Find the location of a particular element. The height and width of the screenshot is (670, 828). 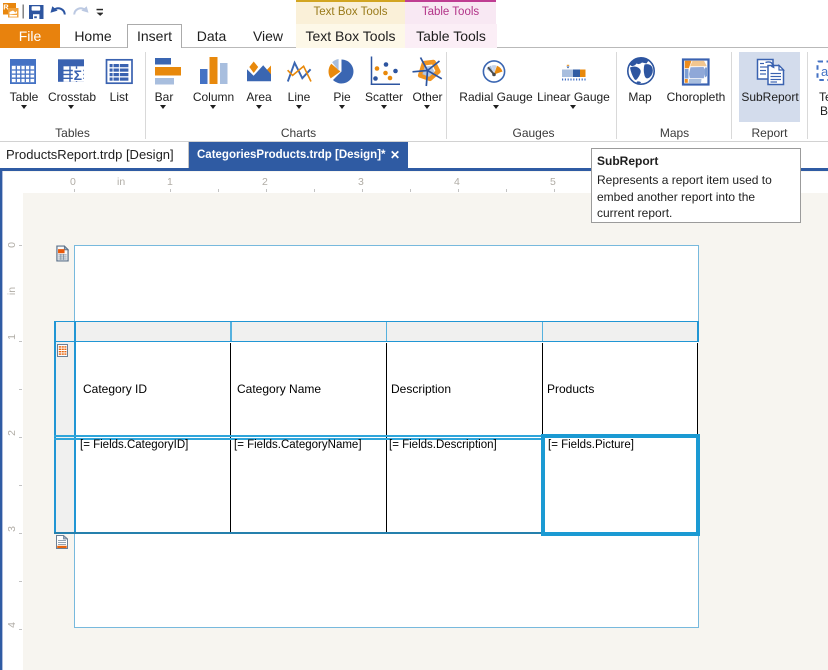

svg-text: a is located at coordinates (824, 71).